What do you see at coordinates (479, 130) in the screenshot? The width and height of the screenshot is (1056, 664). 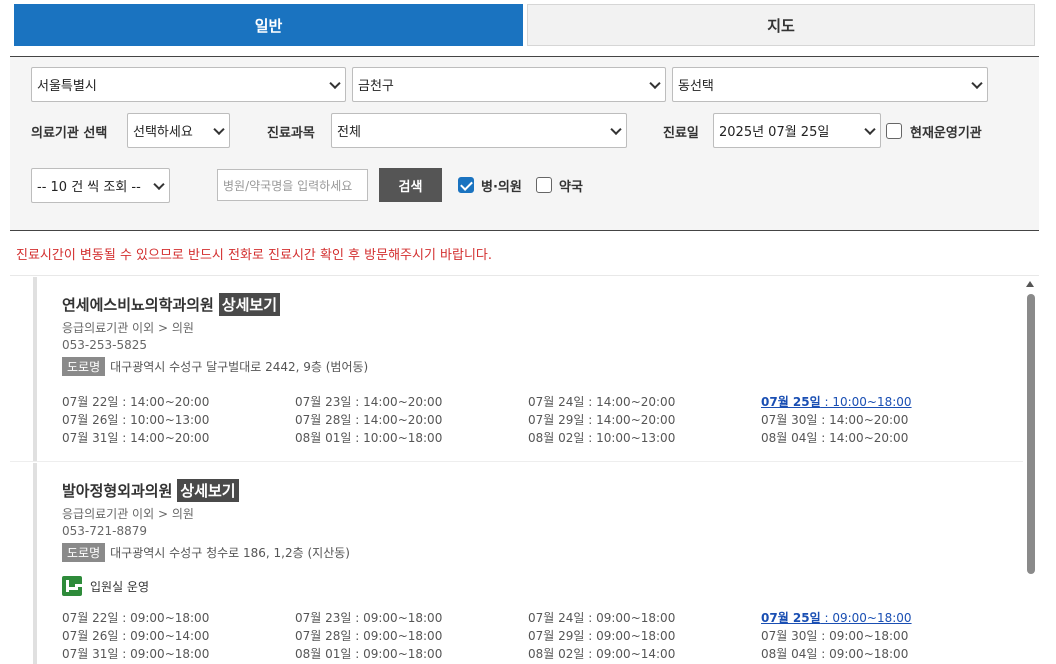 I see `dept-select: 전체` at bounding box center [479, 130].